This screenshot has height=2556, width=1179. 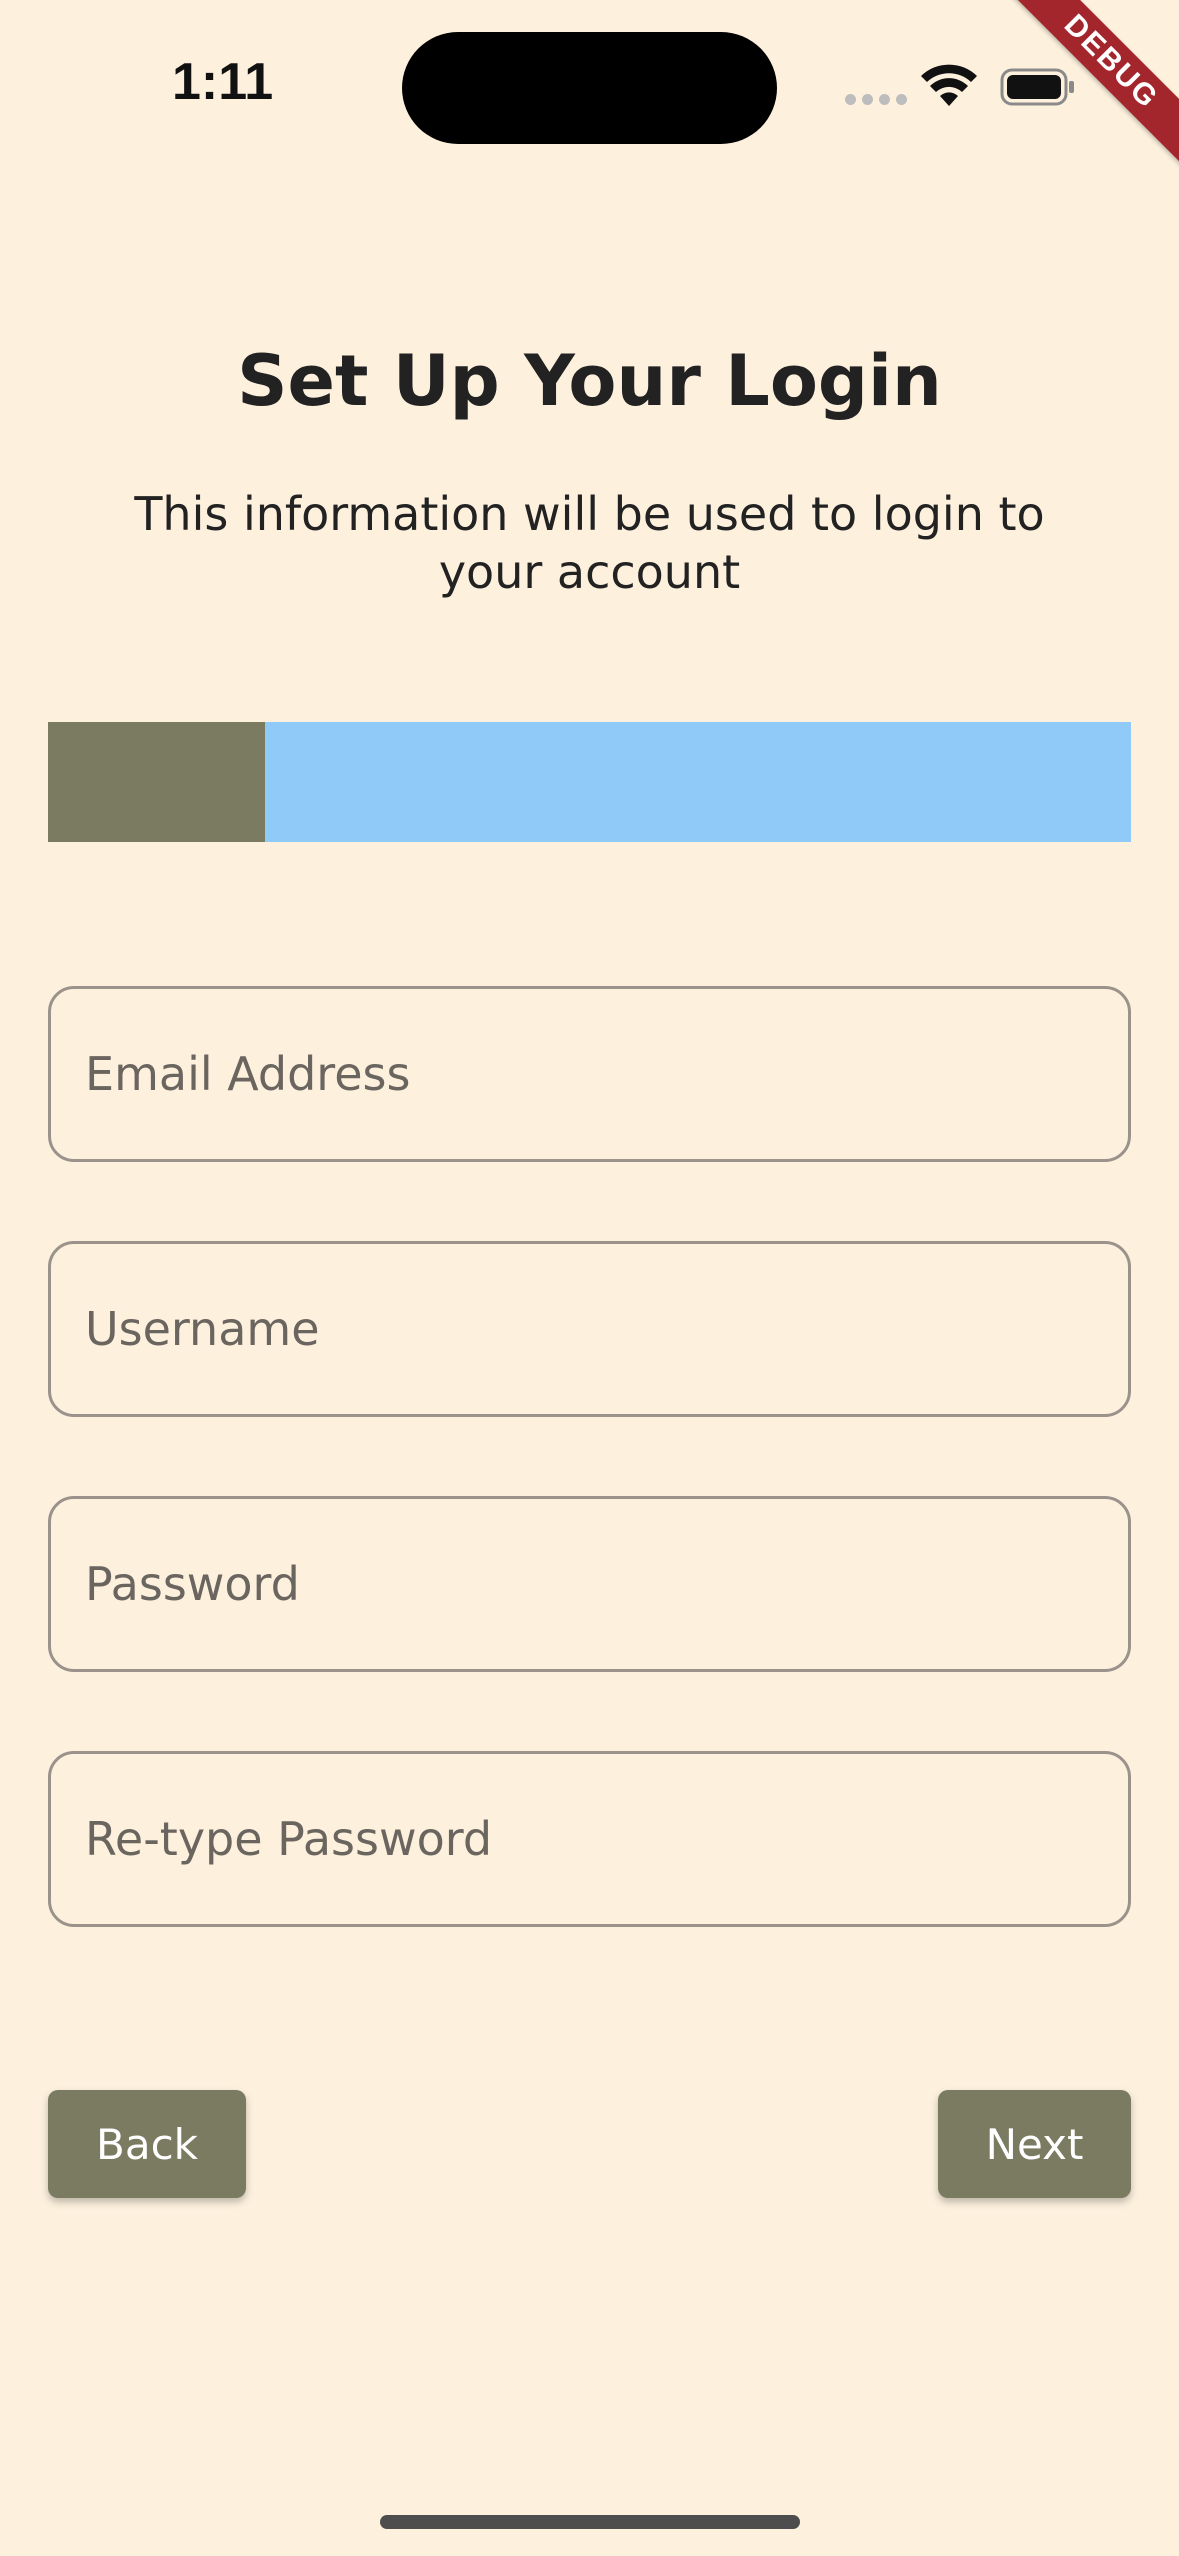 What do you see at coordinates (606, 1584) in the screenshot?
I see `password-input` at bounding box center [606, 1584].